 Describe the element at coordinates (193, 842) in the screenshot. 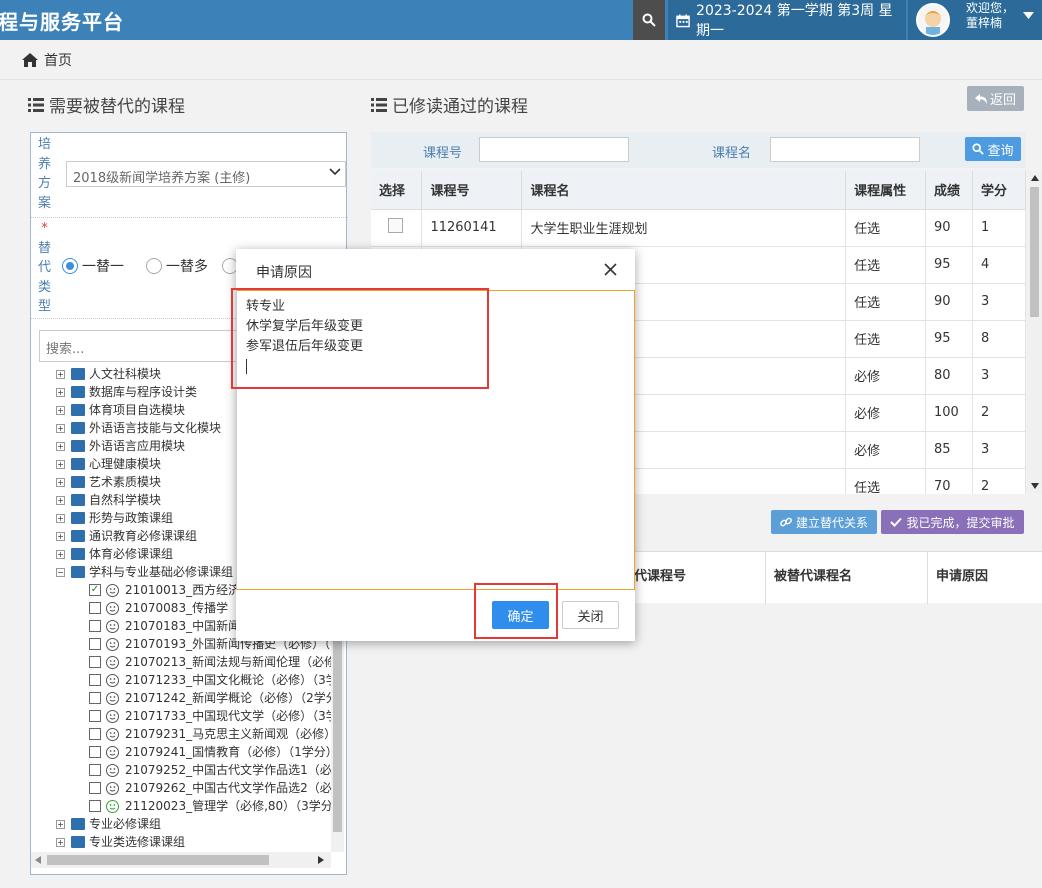

I see `tree-group: + 专业类选修课课组` at that location.